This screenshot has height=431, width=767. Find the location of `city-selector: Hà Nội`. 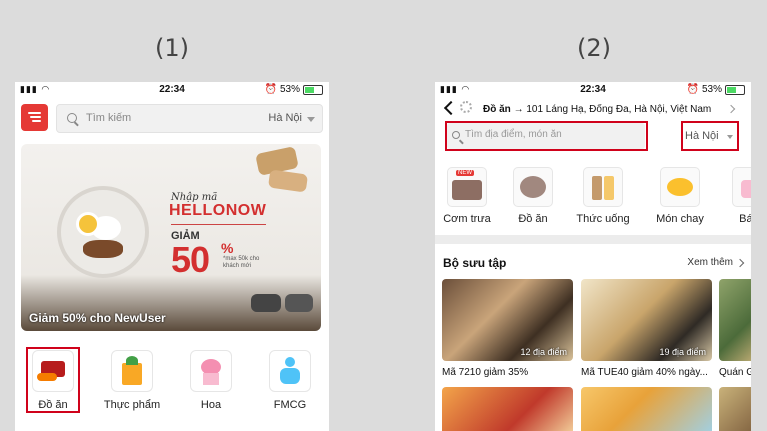

city-selector: Hà Nội is located at coordinates (285, 118).